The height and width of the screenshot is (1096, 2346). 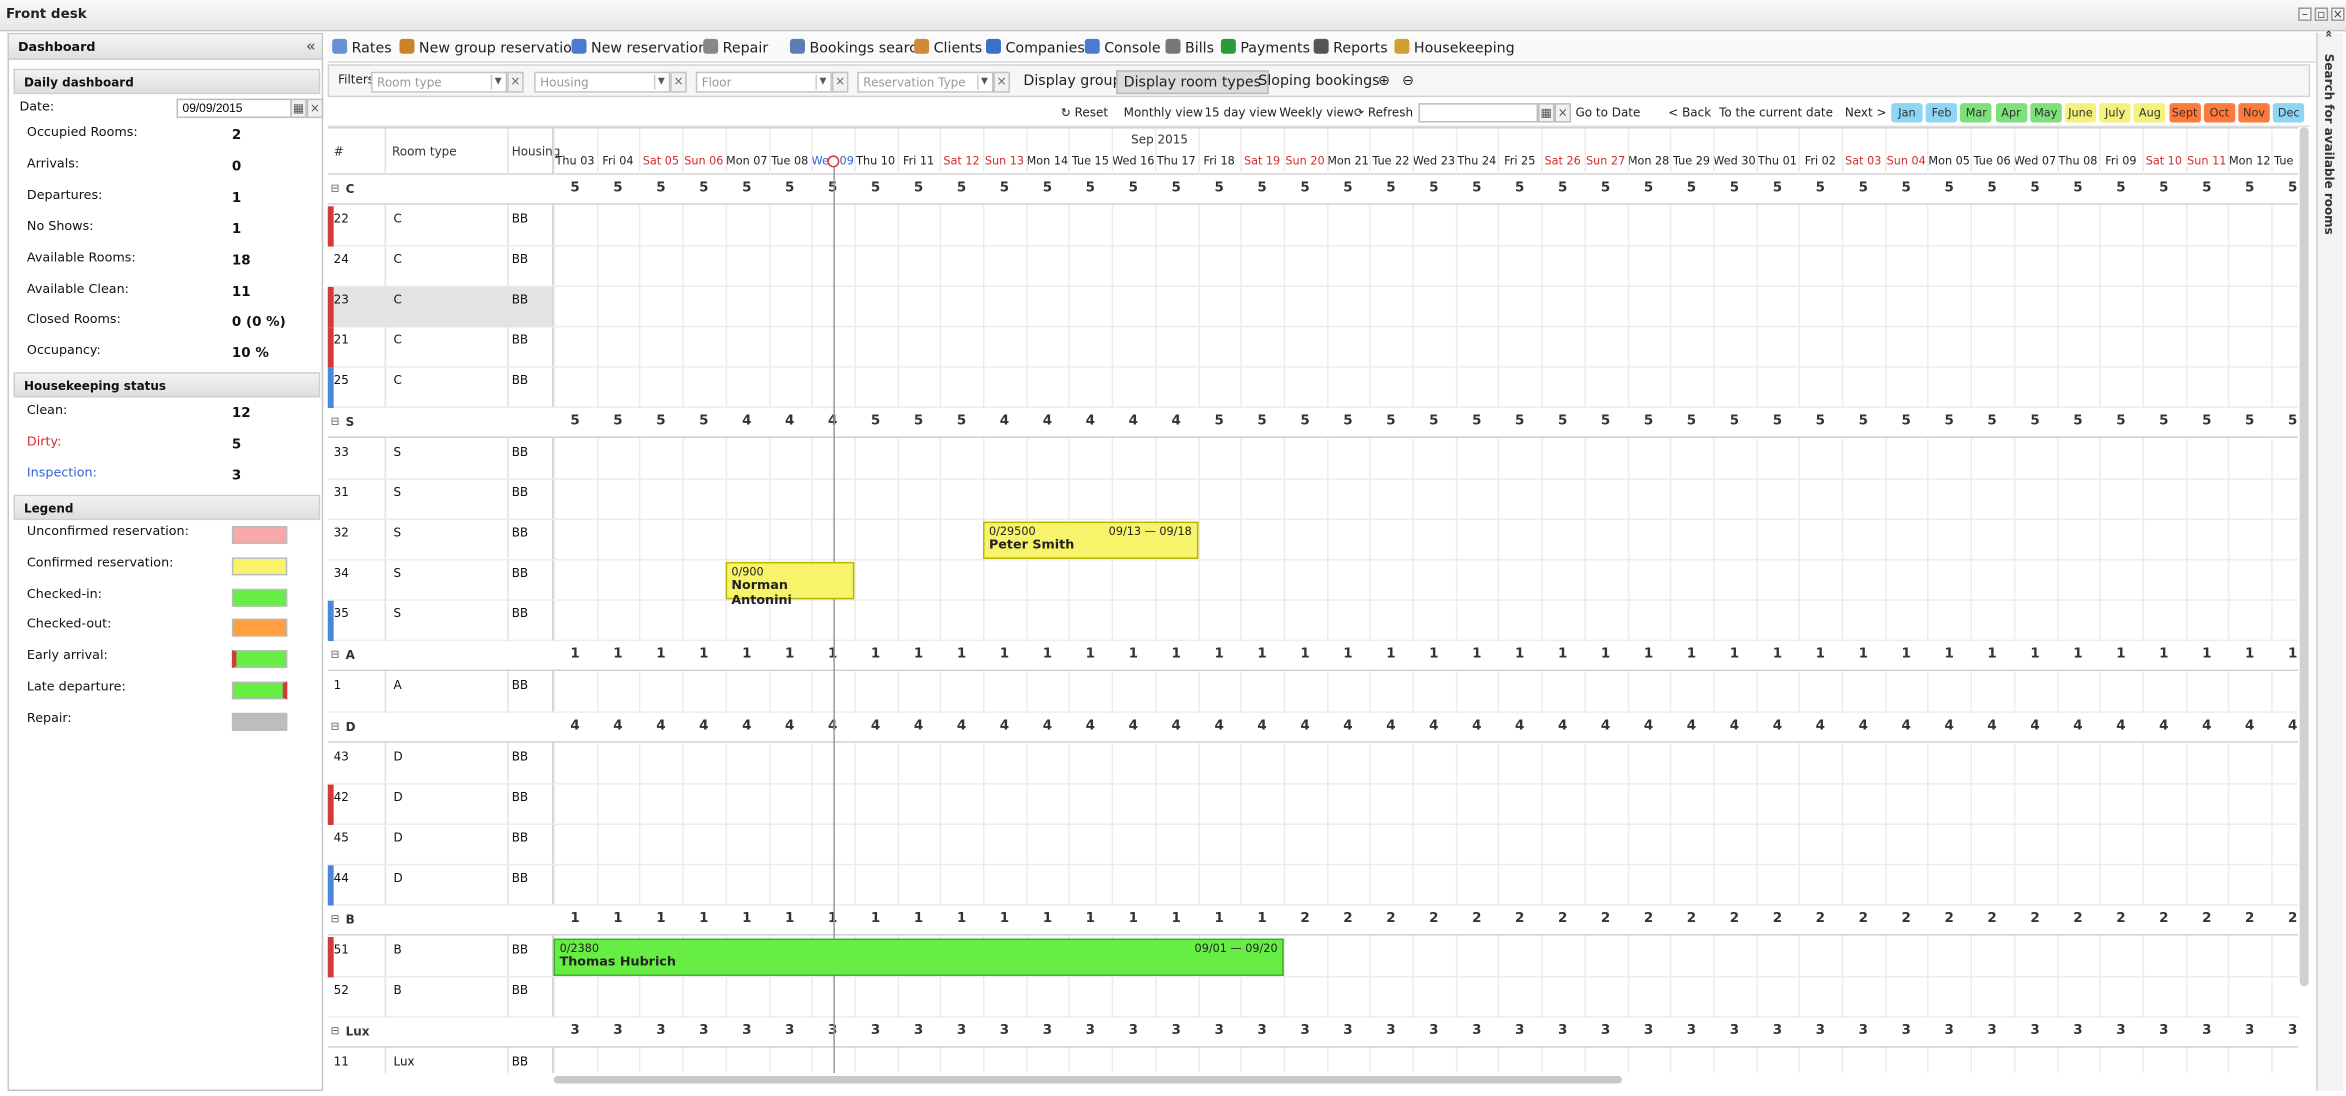 What do you see at coordinates (2304, 557) in the screenshot?
I see `vertical-scrollbar` at bounding box center [2304, 557].